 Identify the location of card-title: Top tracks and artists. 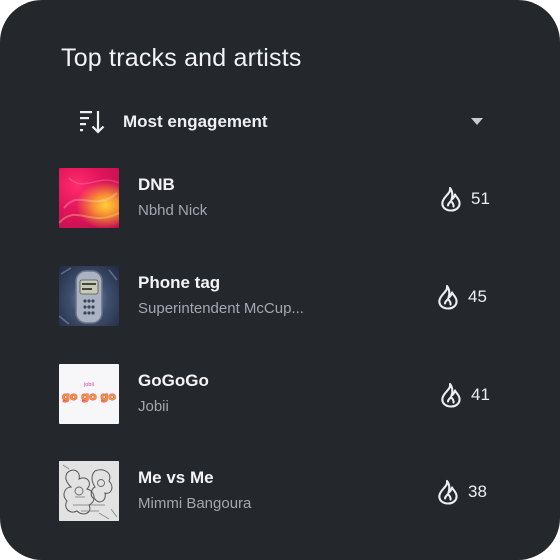
(181, 58).